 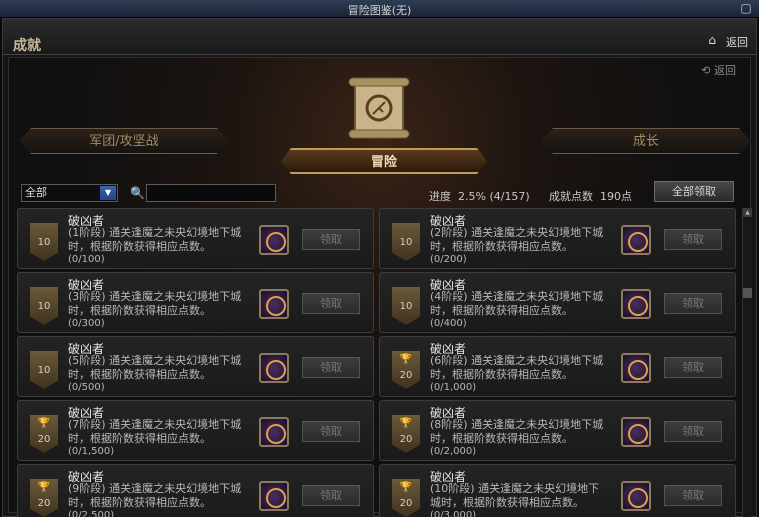 I want to click on achievement-description: (1阶段) 通关逢魔之未央幻境地下城时，根据阶数获得相应点数。, so click(x=155, y=239).